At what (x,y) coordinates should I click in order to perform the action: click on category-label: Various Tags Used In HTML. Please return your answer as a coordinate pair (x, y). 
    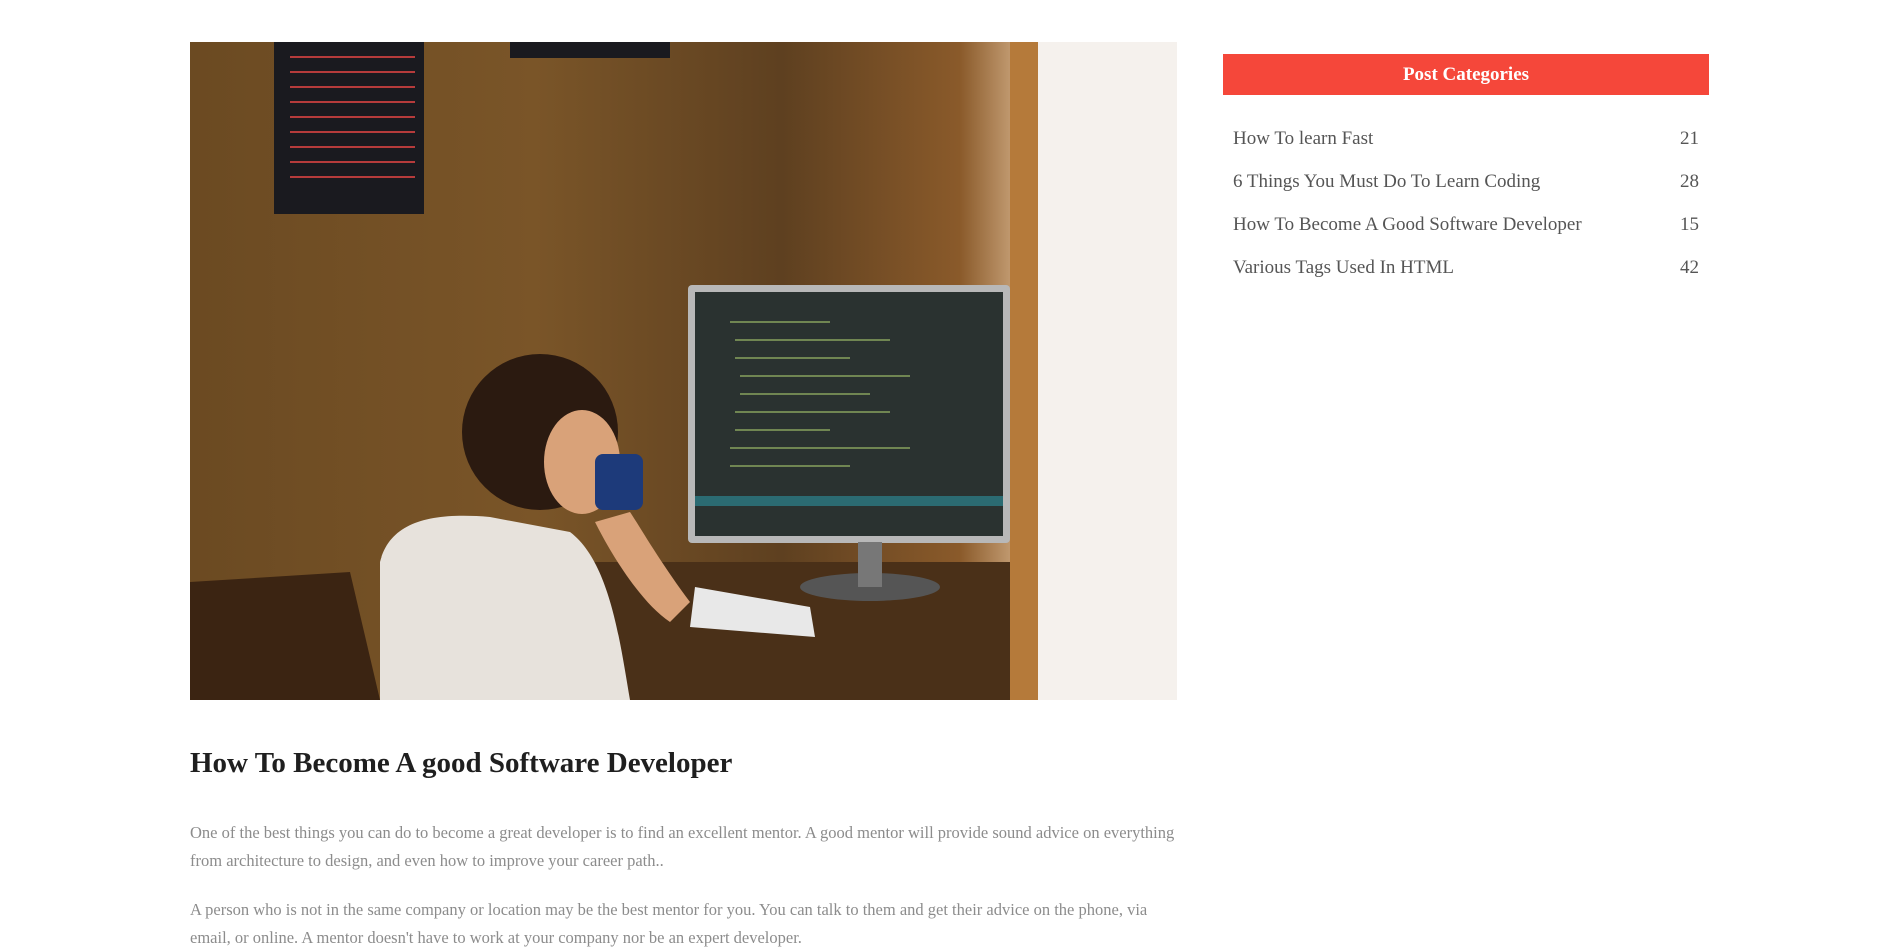
    Looking at the image, I should click on (1343, 268).